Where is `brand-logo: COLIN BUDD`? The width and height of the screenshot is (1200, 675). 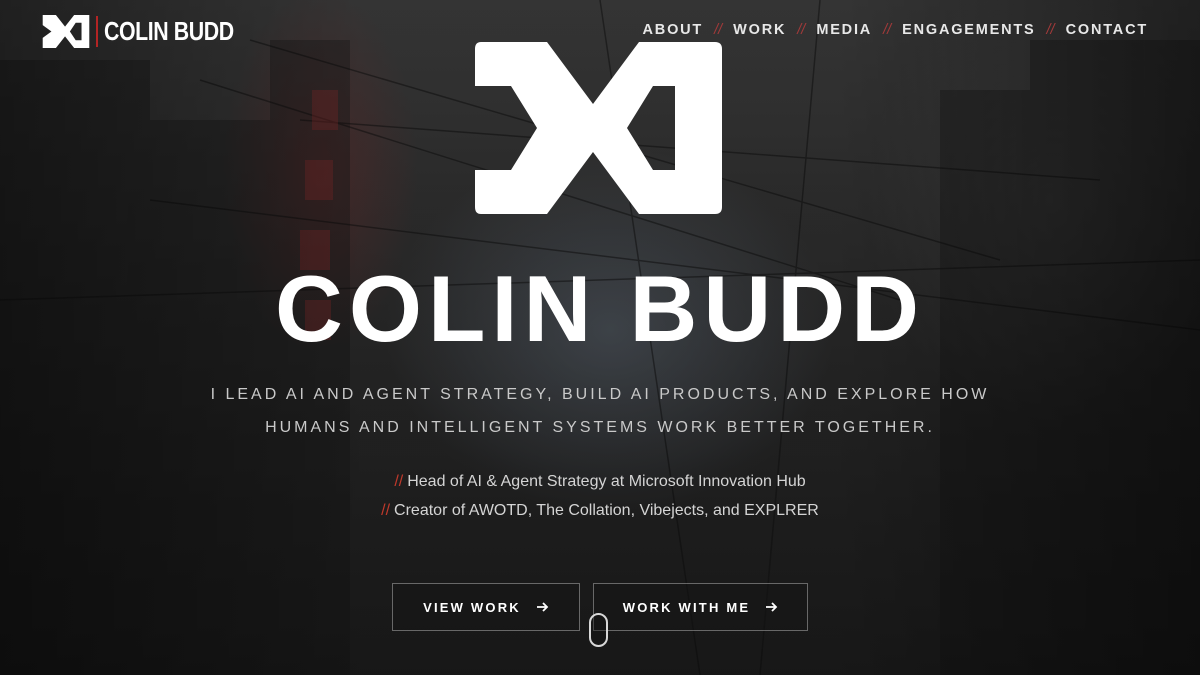 brand-logo: COLIN BUDD is located at coordinates (152, 31).